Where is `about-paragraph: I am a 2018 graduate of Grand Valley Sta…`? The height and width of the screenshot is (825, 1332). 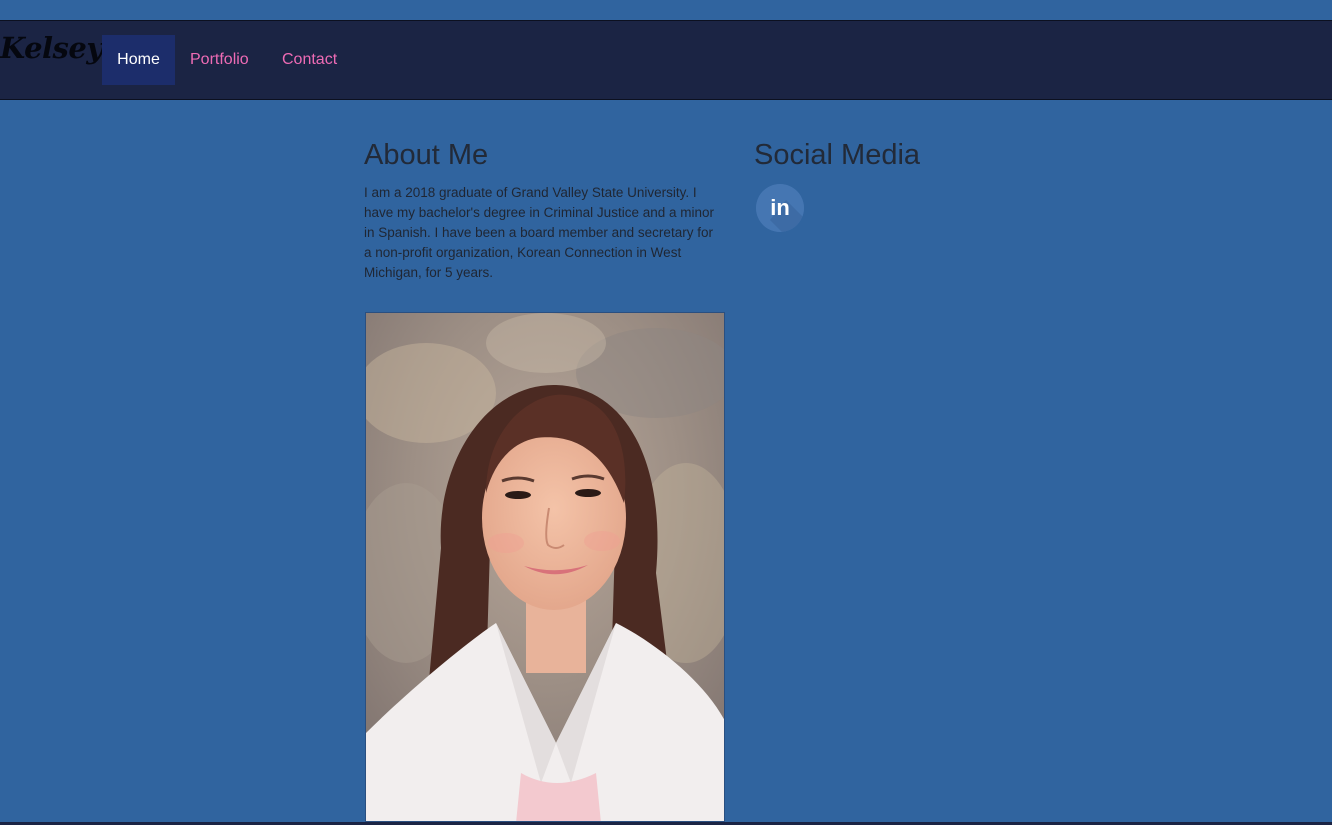 about-paragraph: I am a 2018 graduate of Grand Valley Sta… is located at coordinates (539, 232).